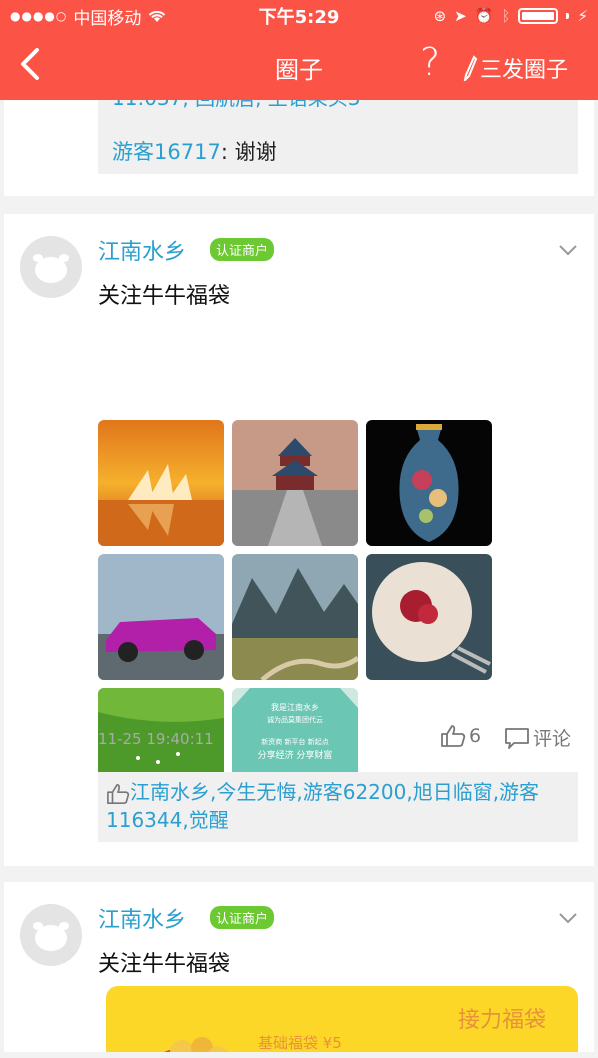  Describe the element at coordinates (295, 483) in the screenshot. I see `image-temple-of-heaven` at that location.